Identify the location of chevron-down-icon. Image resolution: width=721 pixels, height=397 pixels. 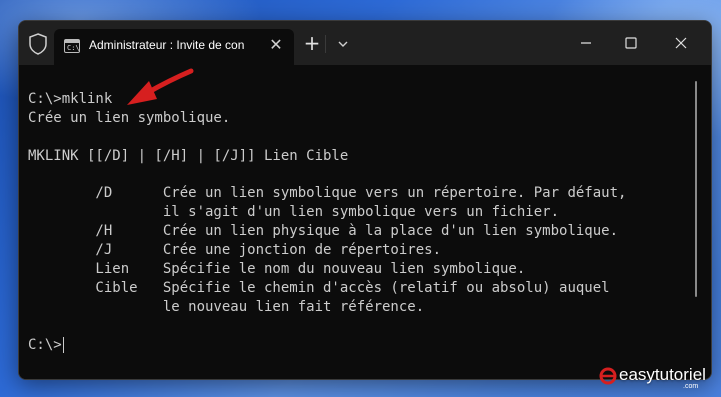
(343, 44).